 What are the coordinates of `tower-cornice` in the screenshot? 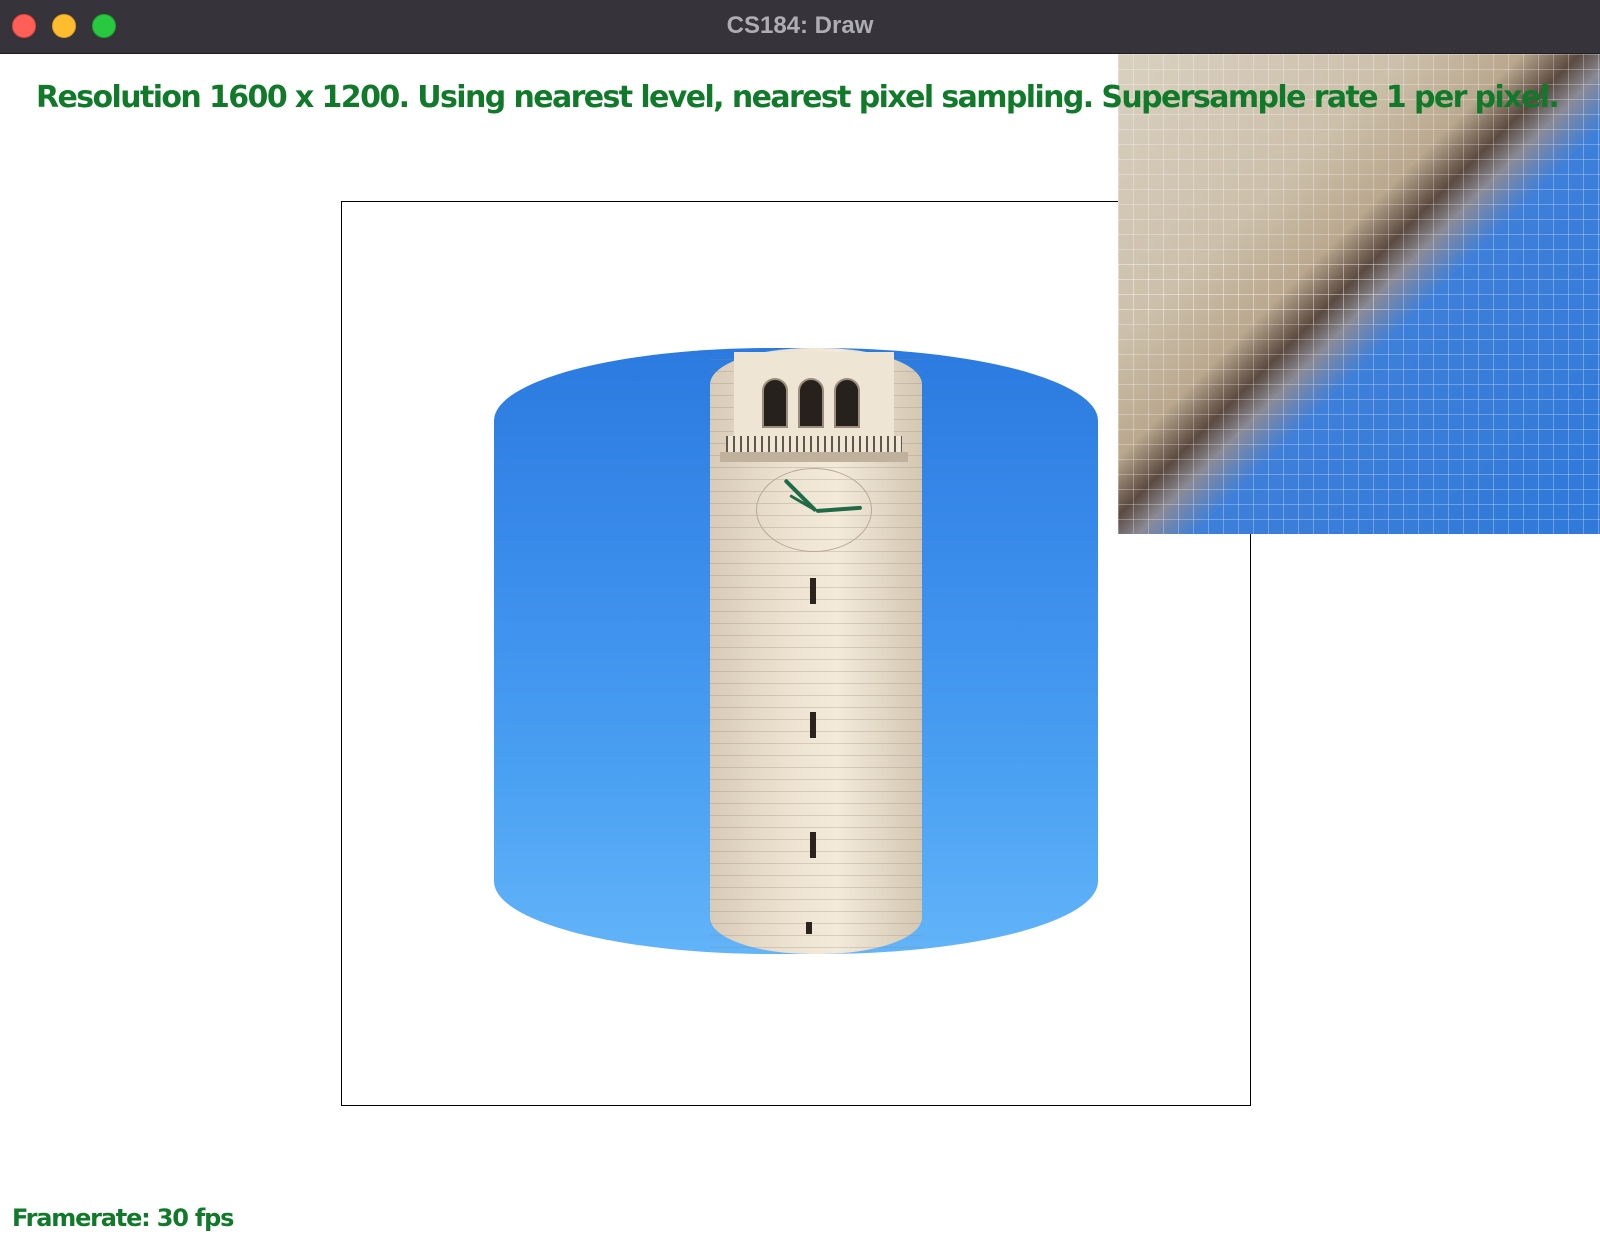 It's located at (814, 457).